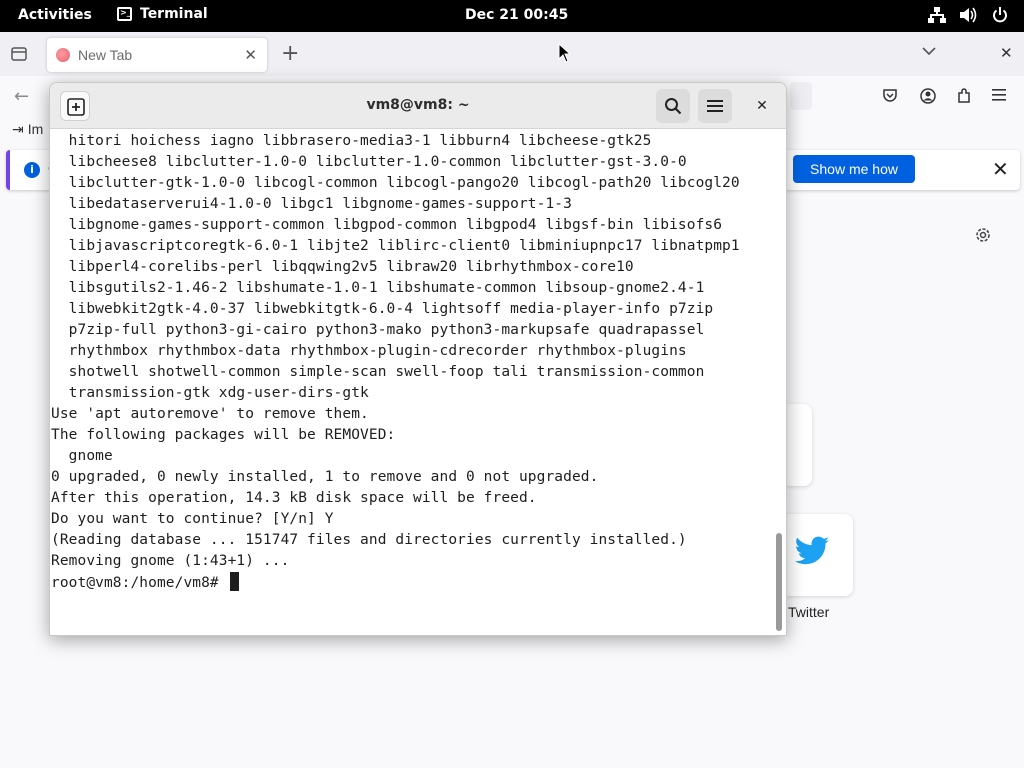 The height and width of the screenshot is (768, 1024). I want to click on clock: Dec 21 00:45, so click(516, 15).